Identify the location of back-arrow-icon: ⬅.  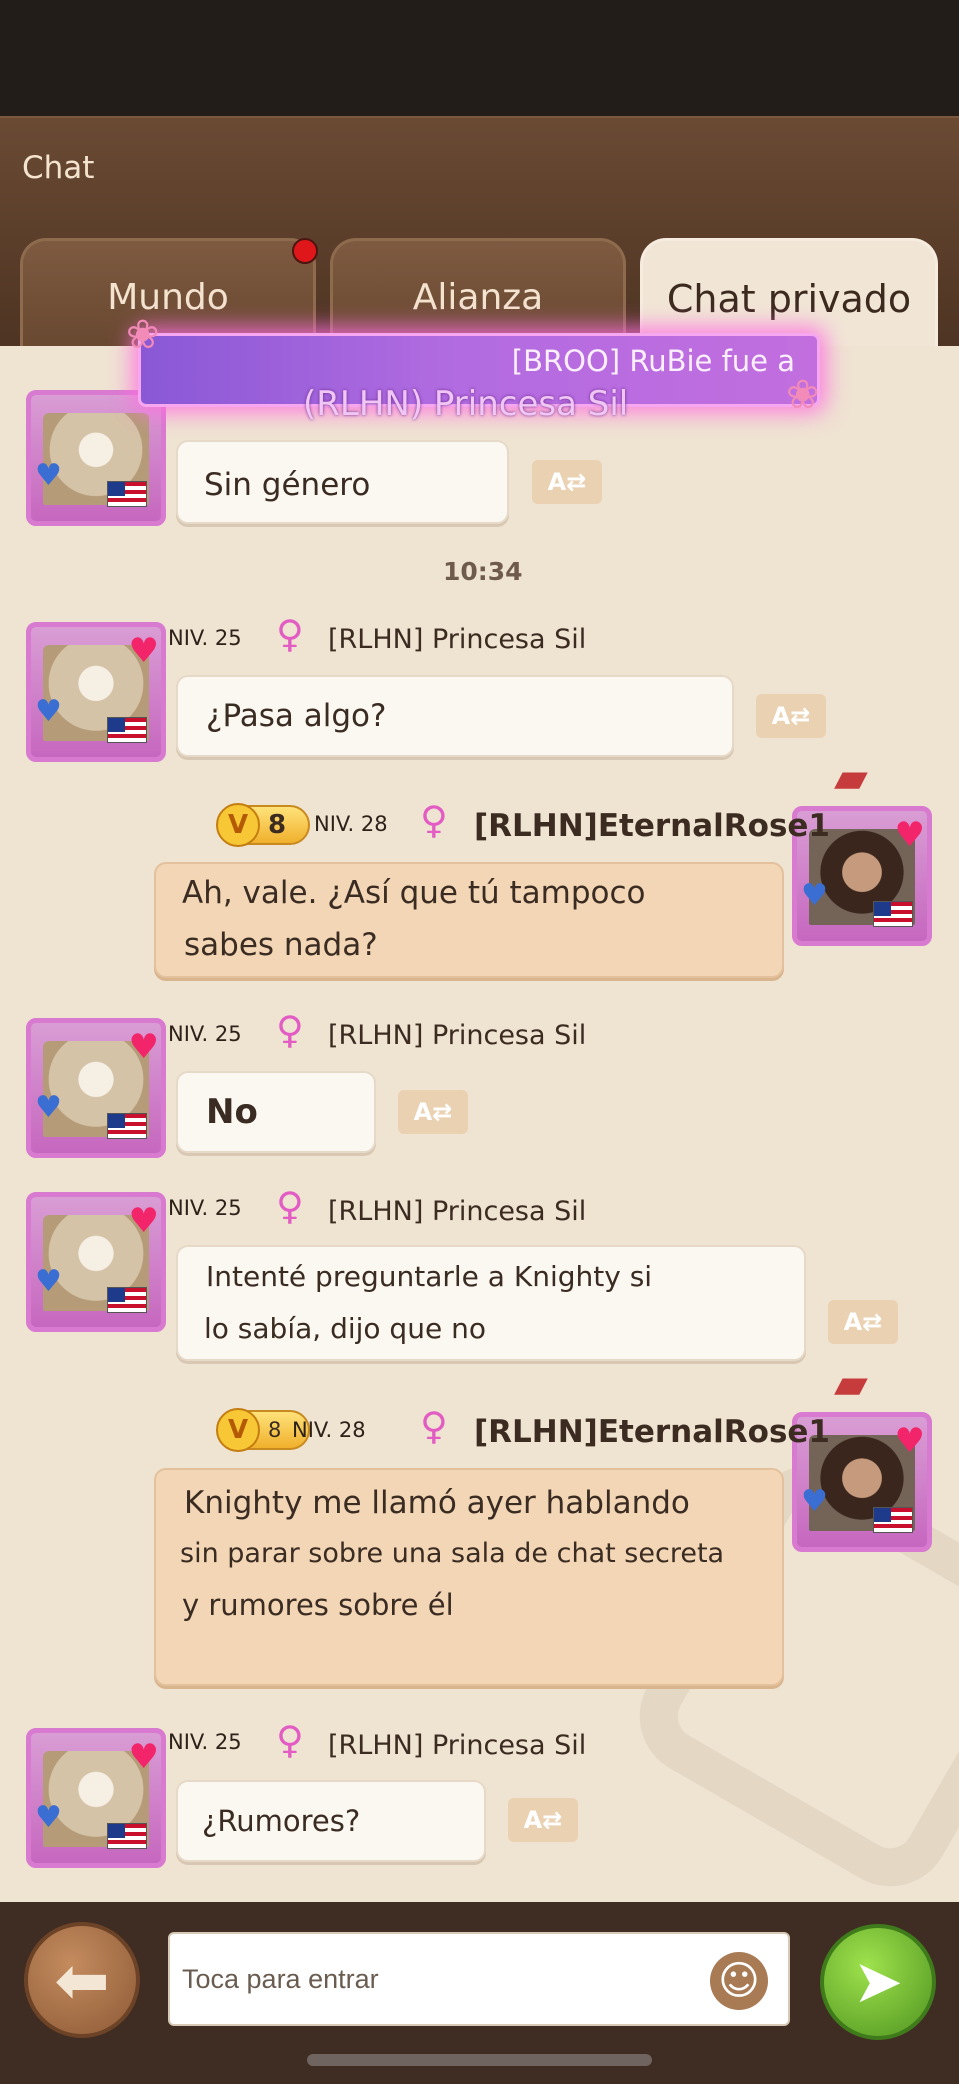
(82, 1980).